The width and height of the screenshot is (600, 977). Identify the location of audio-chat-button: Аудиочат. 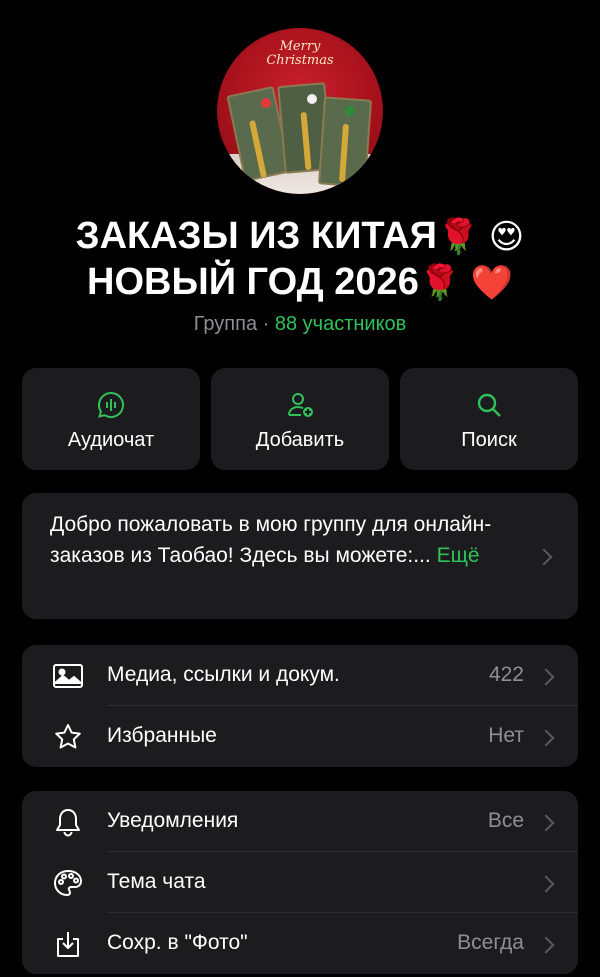
(111, 419).